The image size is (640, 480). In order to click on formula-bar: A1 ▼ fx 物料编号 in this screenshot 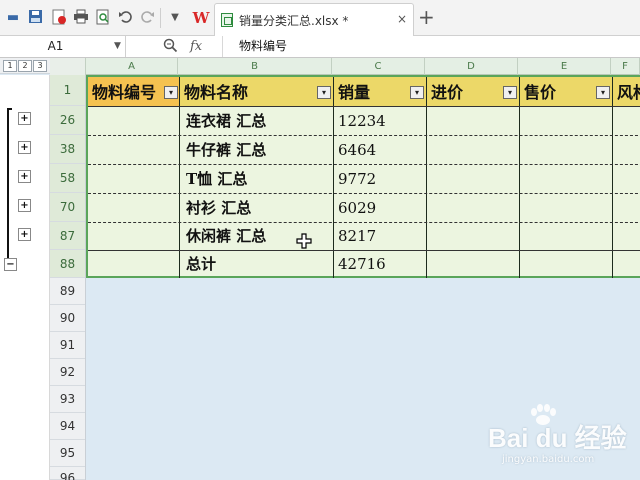, I will do `click(320, 47)`.